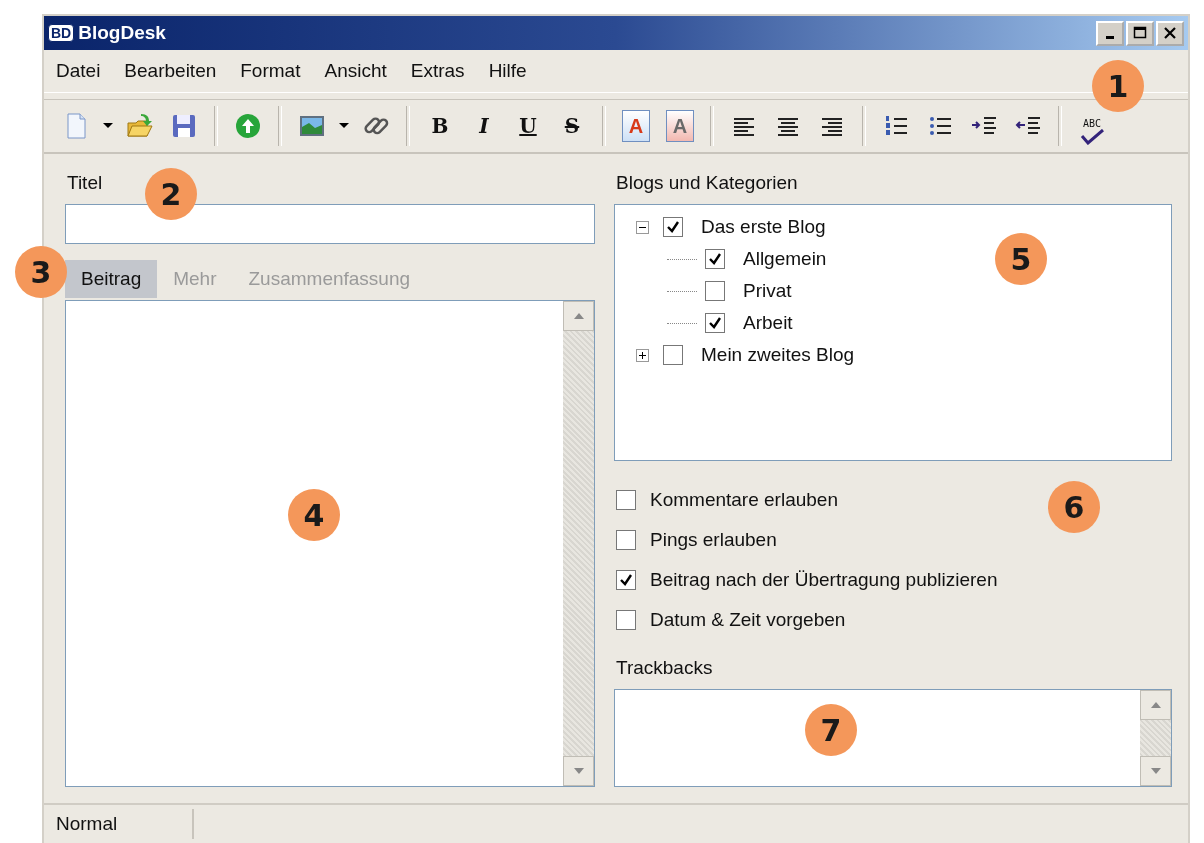 The width and height of the screenshot is (1204, 843). I want to click on menu-item: Ansicht, so click(355, 71).